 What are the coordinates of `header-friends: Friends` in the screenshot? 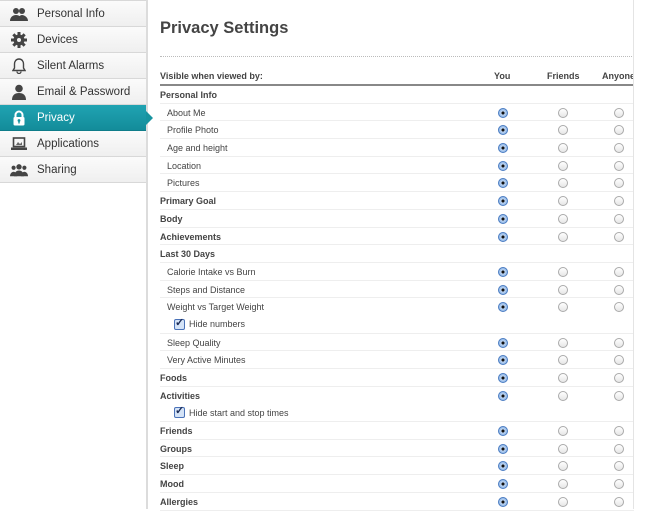 It's located at (563, 76).